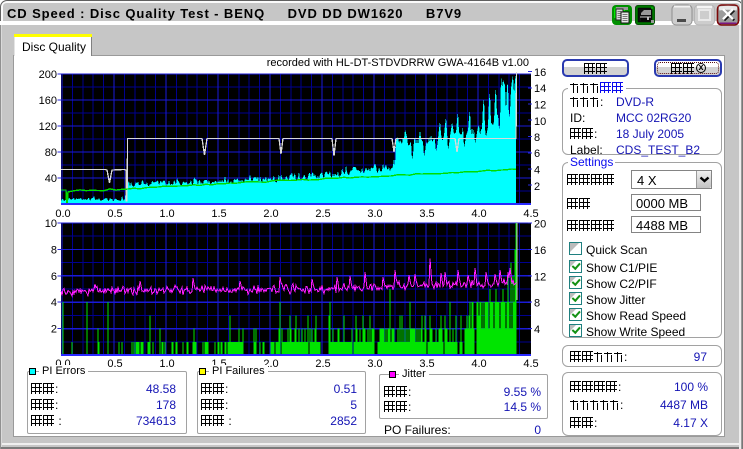 The height and width of the screenshot is (449, 743). Describe the element at coordinates (426, 214) in the screenshot. I see `svg-text: 3.5` at that location.